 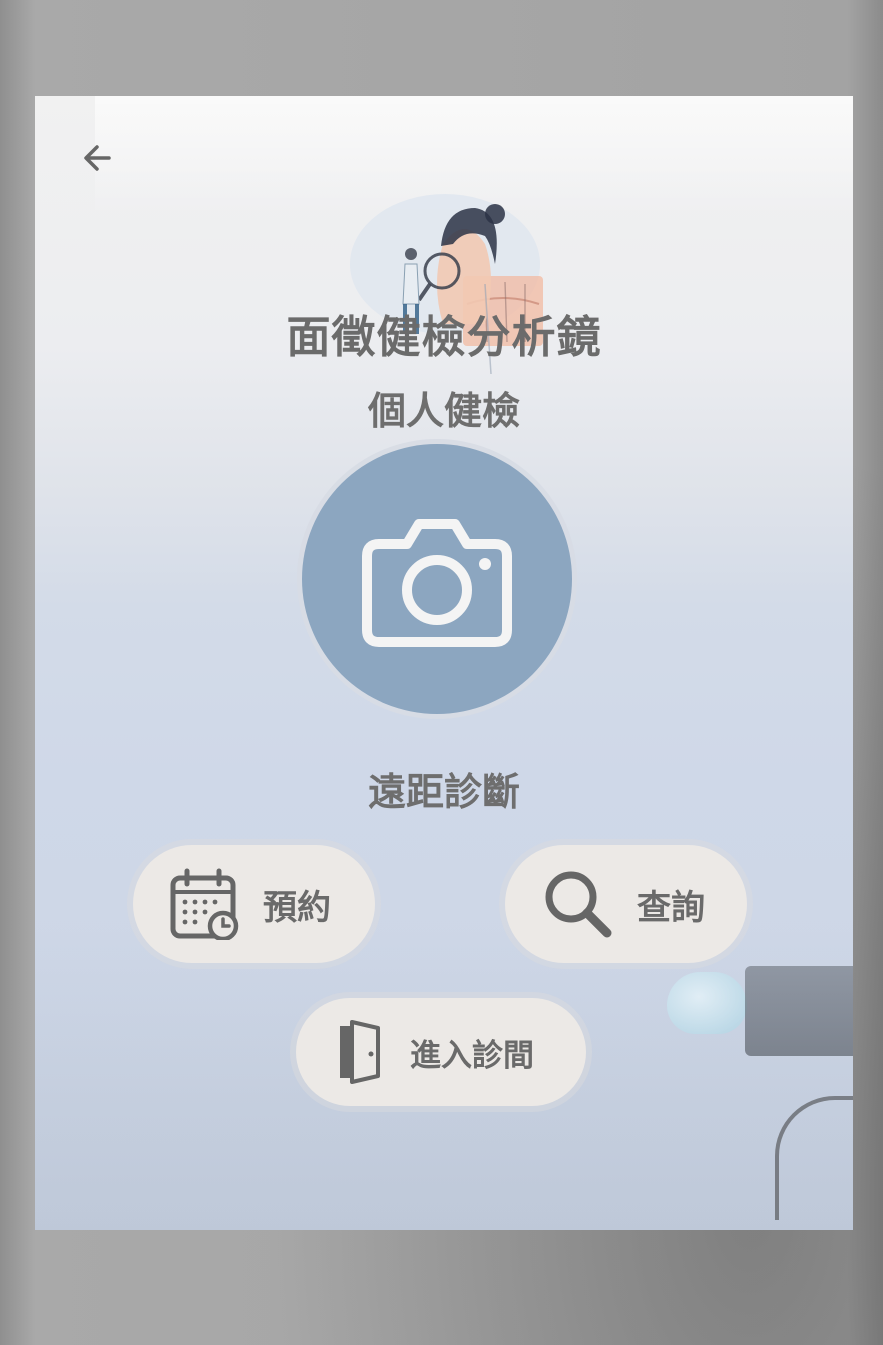 I want to click on calendar-clock-icon, so click(x=205, y=904).